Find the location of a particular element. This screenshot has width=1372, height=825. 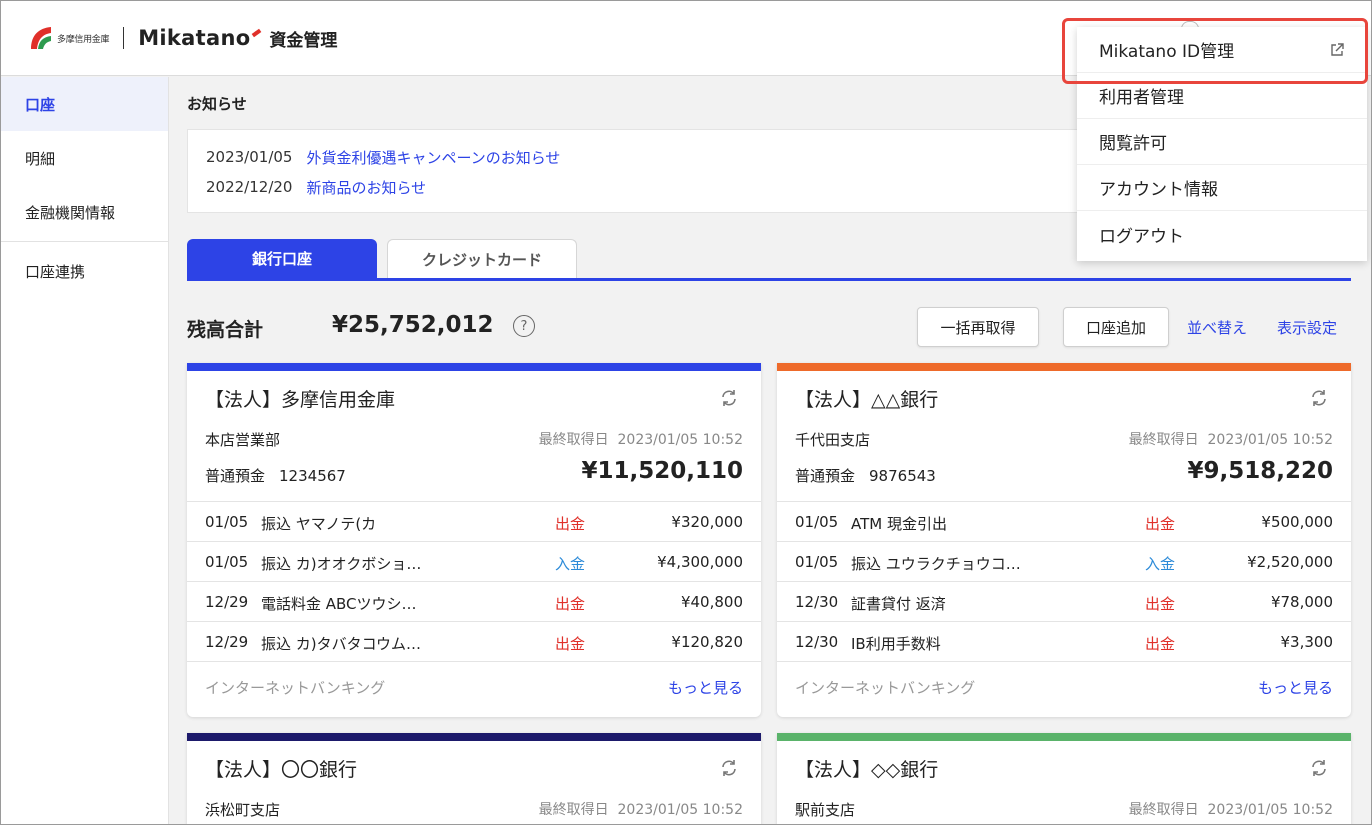

card-branch: 本店営業部 is located at coordinates (243, 440).